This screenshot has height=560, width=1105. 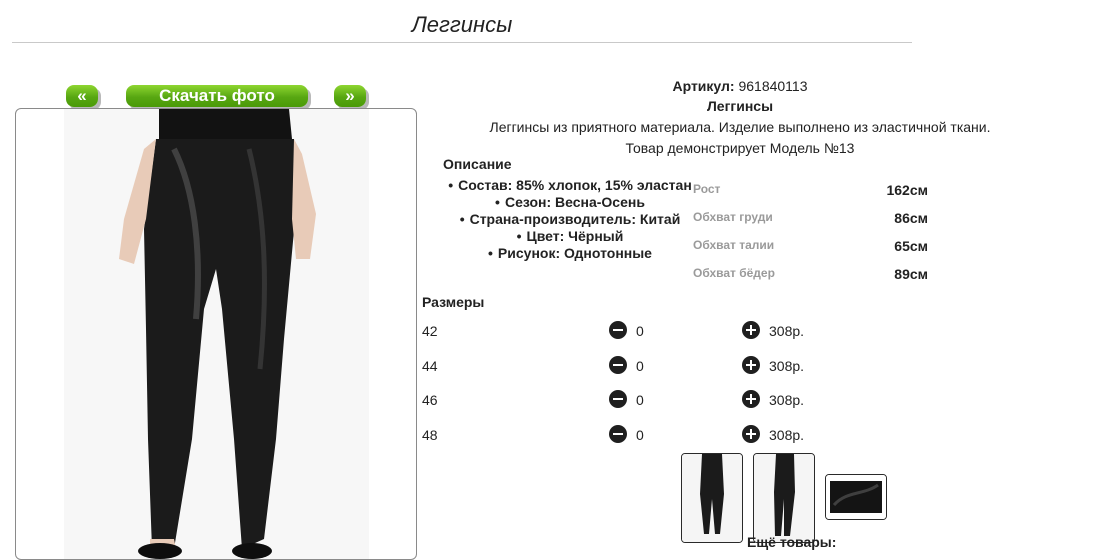 I want to click on size-label: 46, so click(x=430, y=400).